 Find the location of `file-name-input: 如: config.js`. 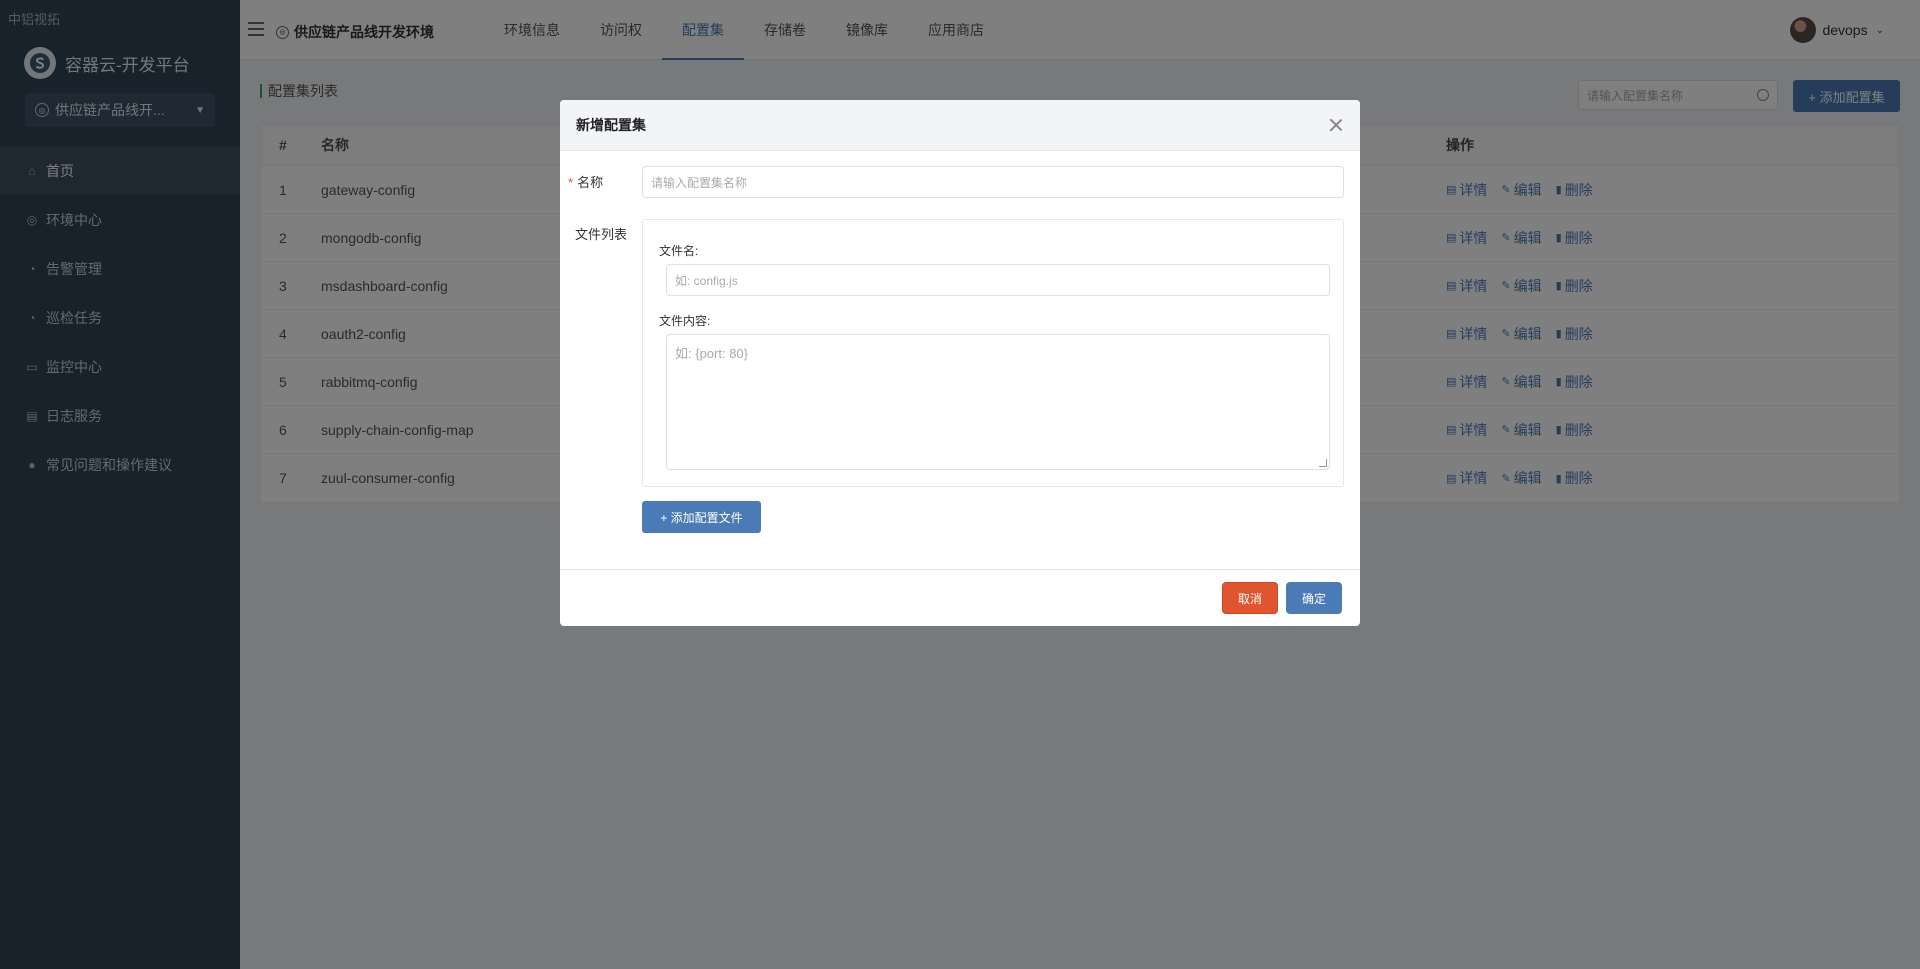

file-name-input: 如: config.js is located at coordinates (998, 280).